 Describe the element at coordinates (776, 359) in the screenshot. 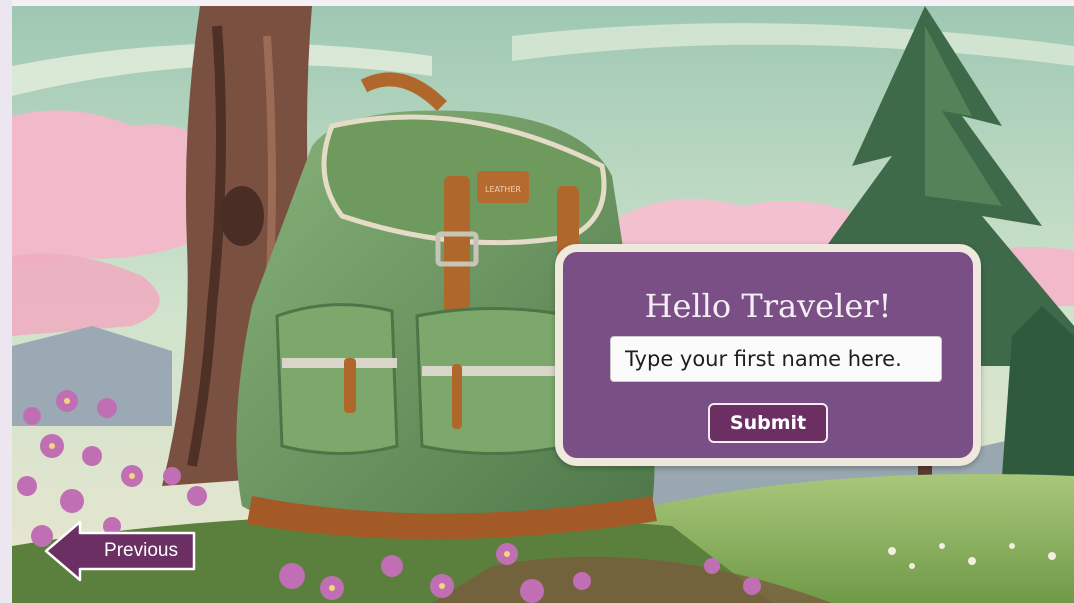

I see `first-name-input` at that location.